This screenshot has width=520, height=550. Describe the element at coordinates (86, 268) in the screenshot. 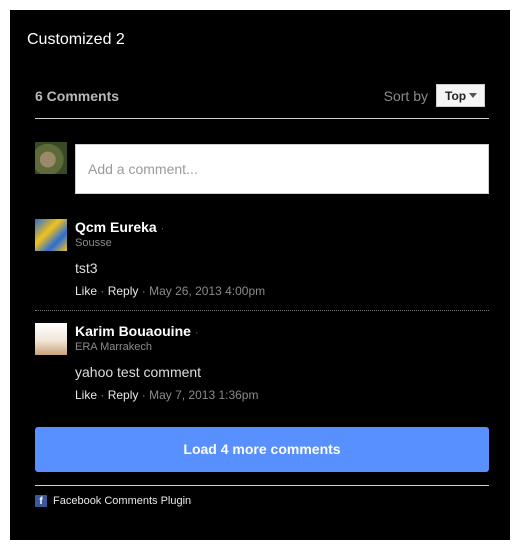

I see `comment-text: tst3` at that location.